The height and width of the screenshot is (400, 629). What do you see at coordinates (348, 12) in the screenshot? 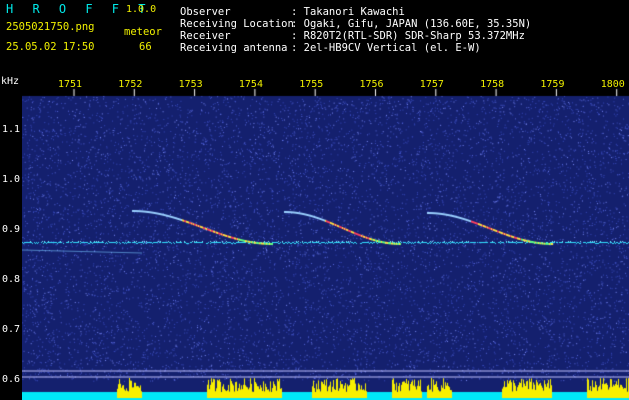
I see `observer-value: : Takanori Kawachi` at bounding box center [348, 12].